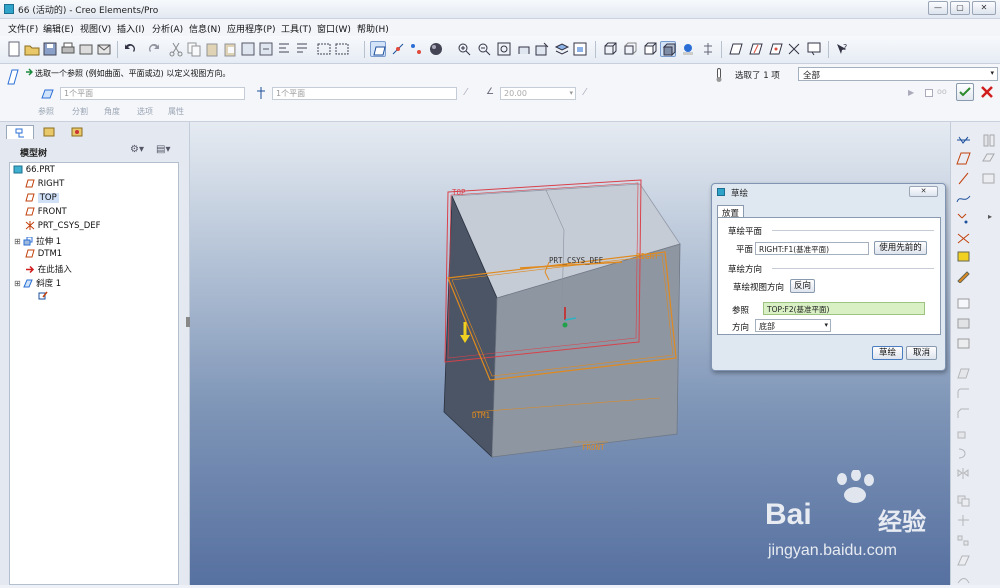 The height and width of the screenshot is (588, 1000). I want to click on tree-item-part: 66.PRT, so click(34, 170).